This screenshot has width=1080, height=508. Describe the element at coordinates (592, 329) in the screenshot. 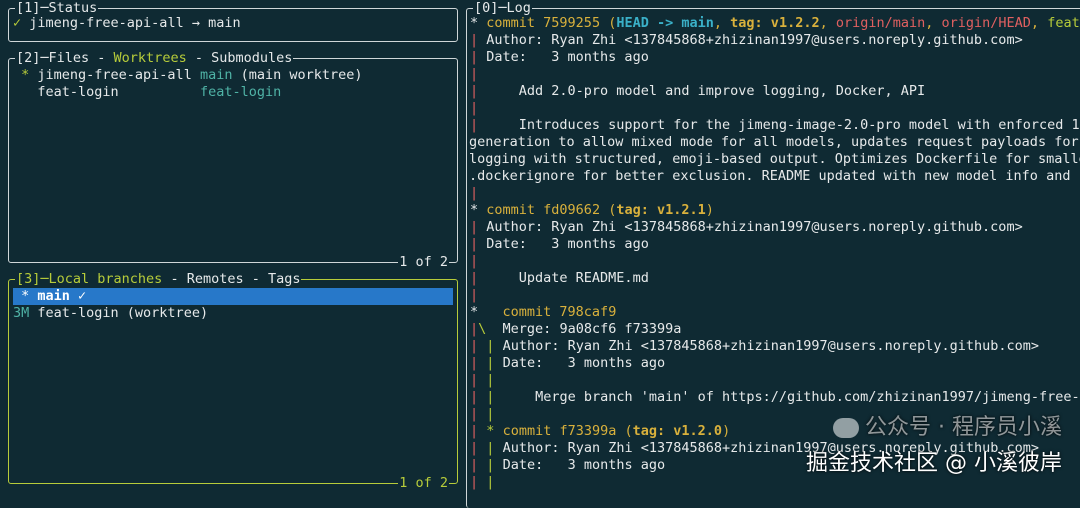

I see `commit-merge: Merge: 9a08cf6 f73399a` at that location.